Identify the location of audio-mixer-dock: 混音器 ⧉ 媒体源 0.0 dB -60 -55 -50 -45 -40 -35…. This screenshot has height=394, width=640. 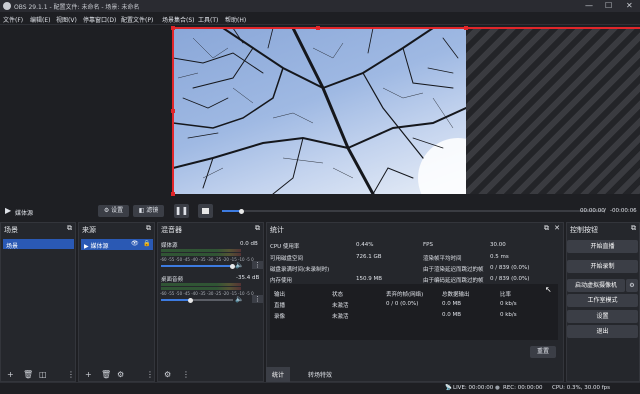
(210, 302).